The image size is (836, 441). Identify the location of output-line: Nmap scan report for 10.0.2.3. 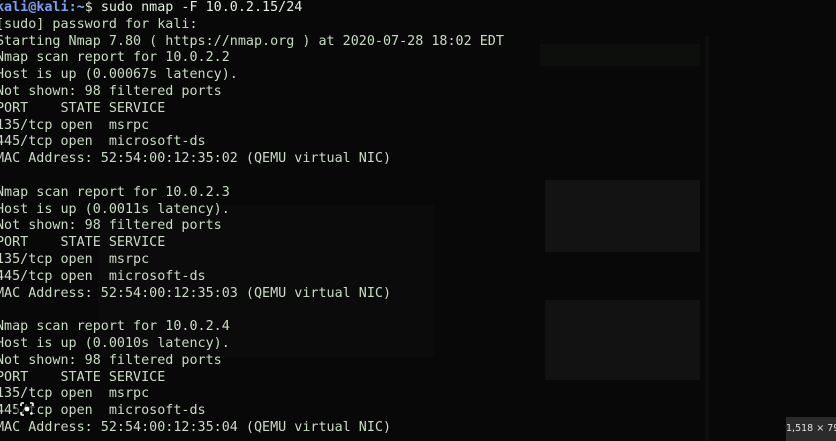
(115, 192).